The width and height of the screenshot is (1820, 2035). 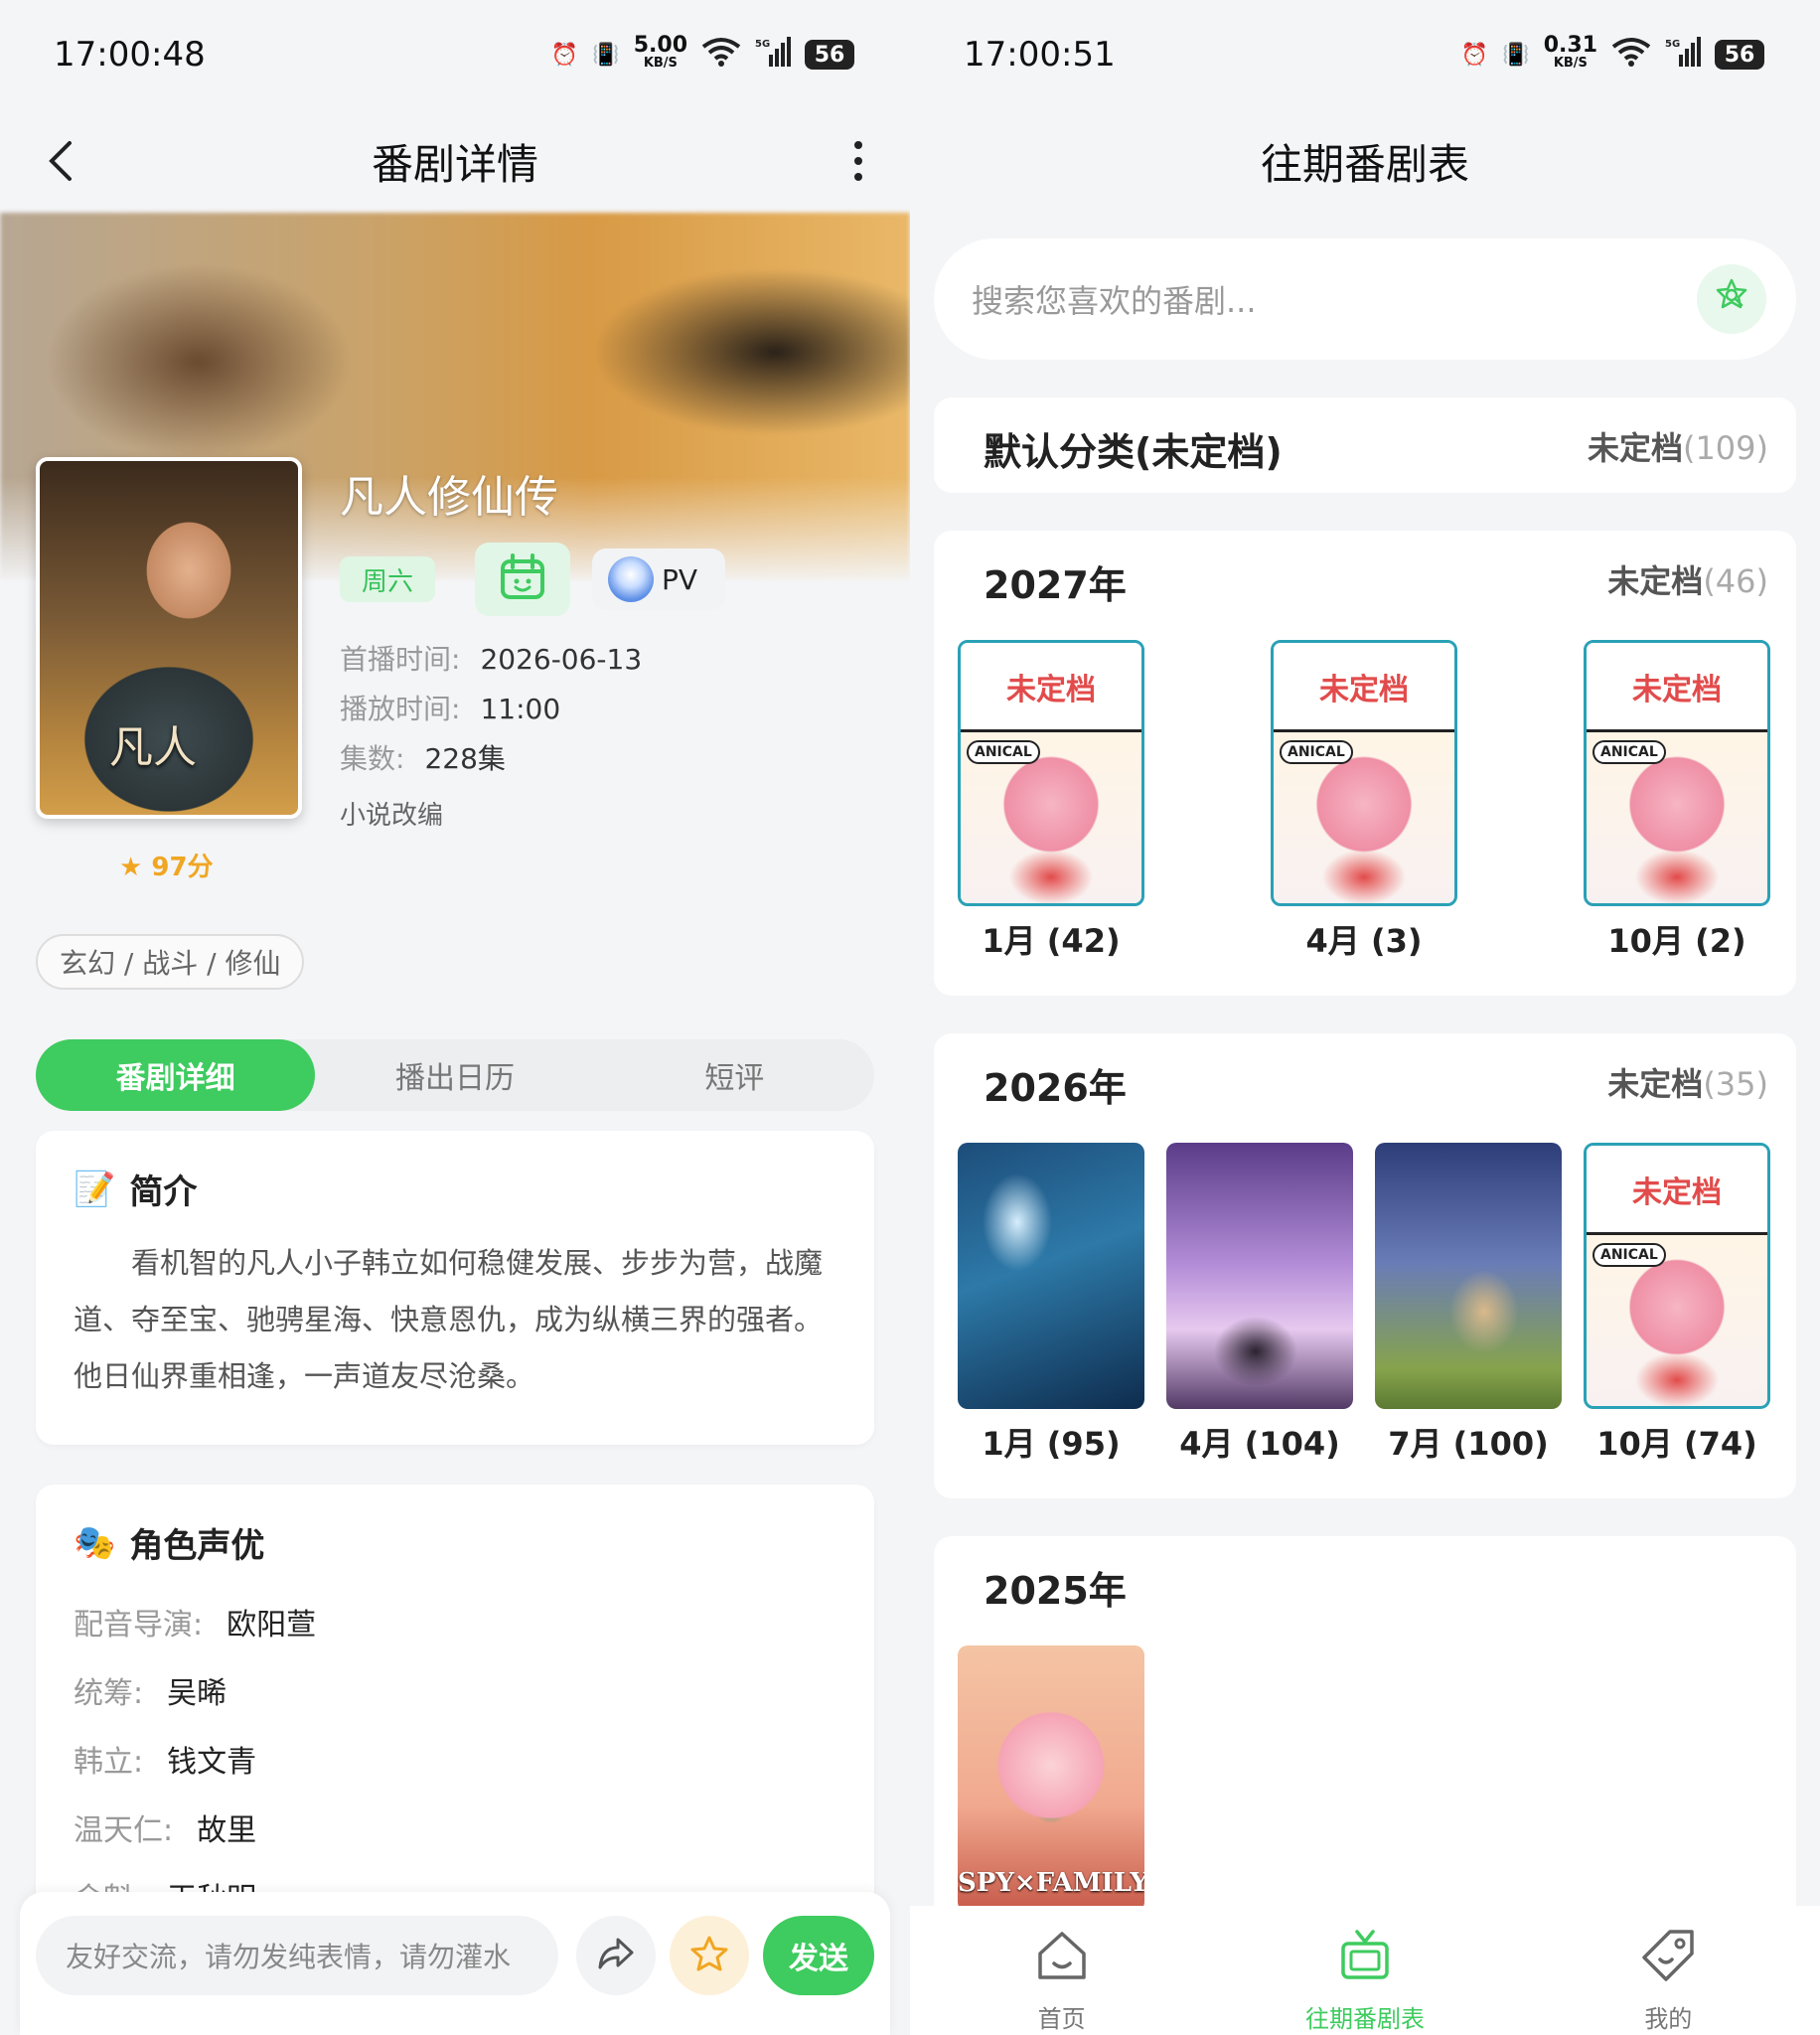 What do you see at coordinates (680, 579) in the screenshot?
I see `pv-label: PV` at bounding box center [680, 579].